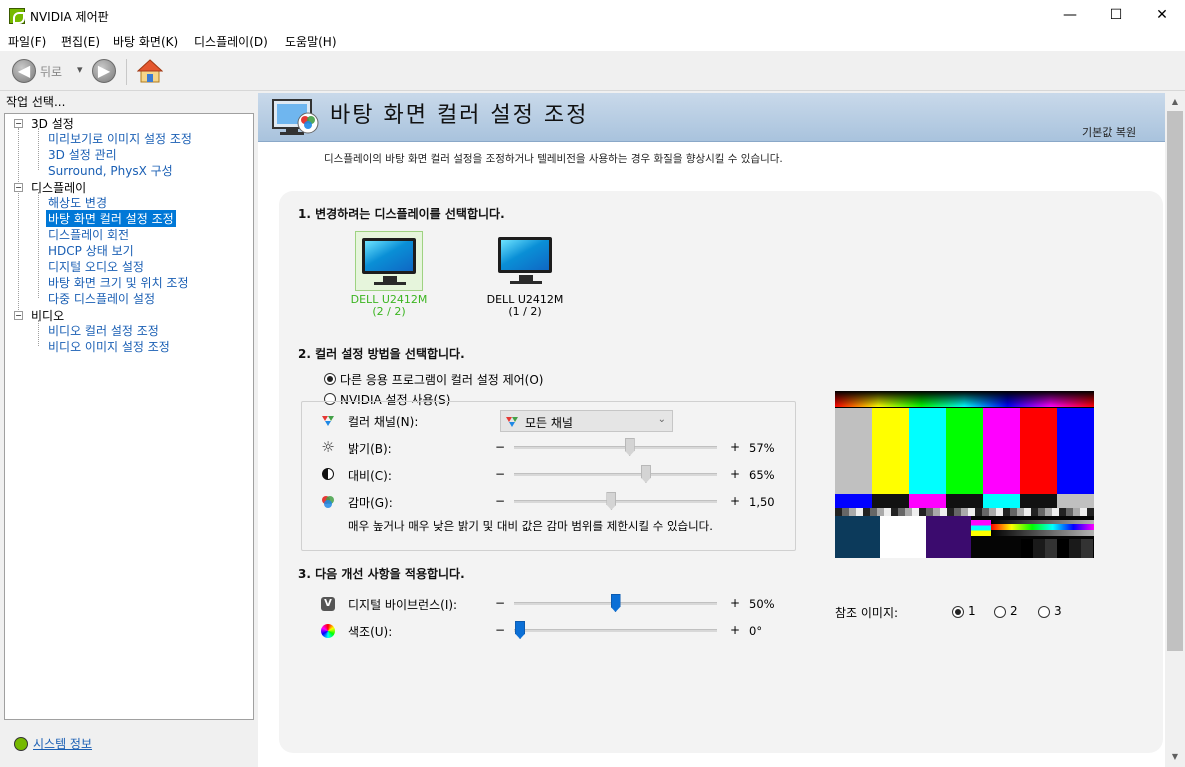 Image resolution: width=1185 pixels, height=767 pixels. Describe the element at coordinates (1175, 381) in the screenshot. I see `scroll-thumb` at that location.